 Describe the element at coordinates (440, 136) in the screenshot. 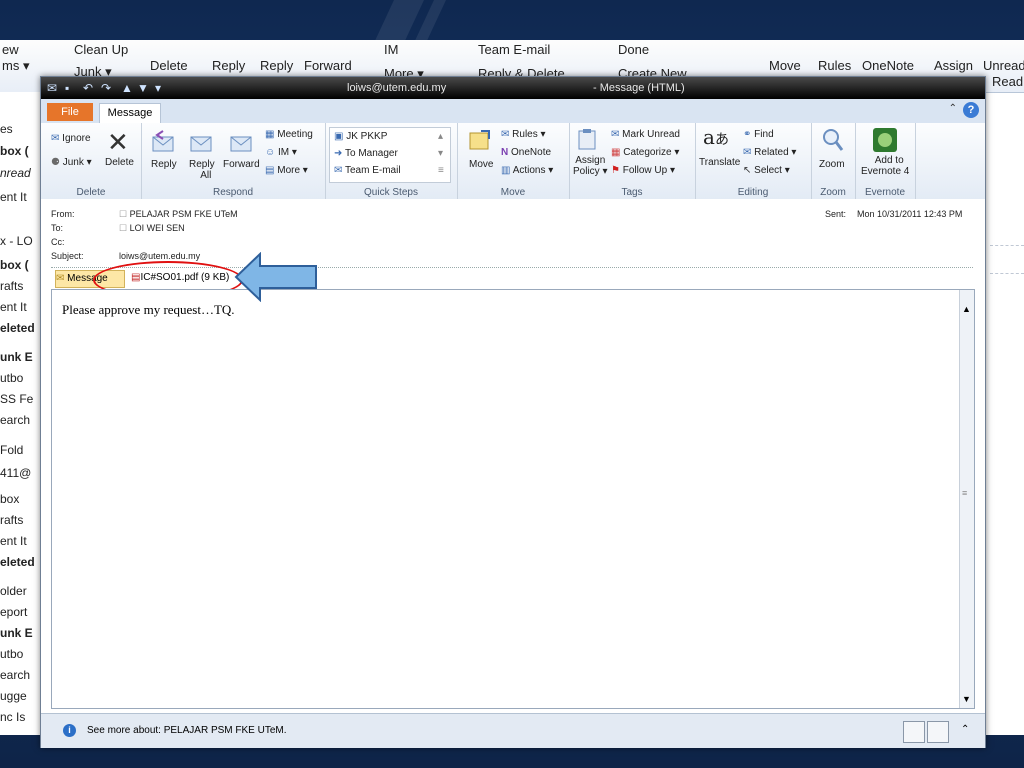

I see `gallery-up-icon: ▴` at that location.